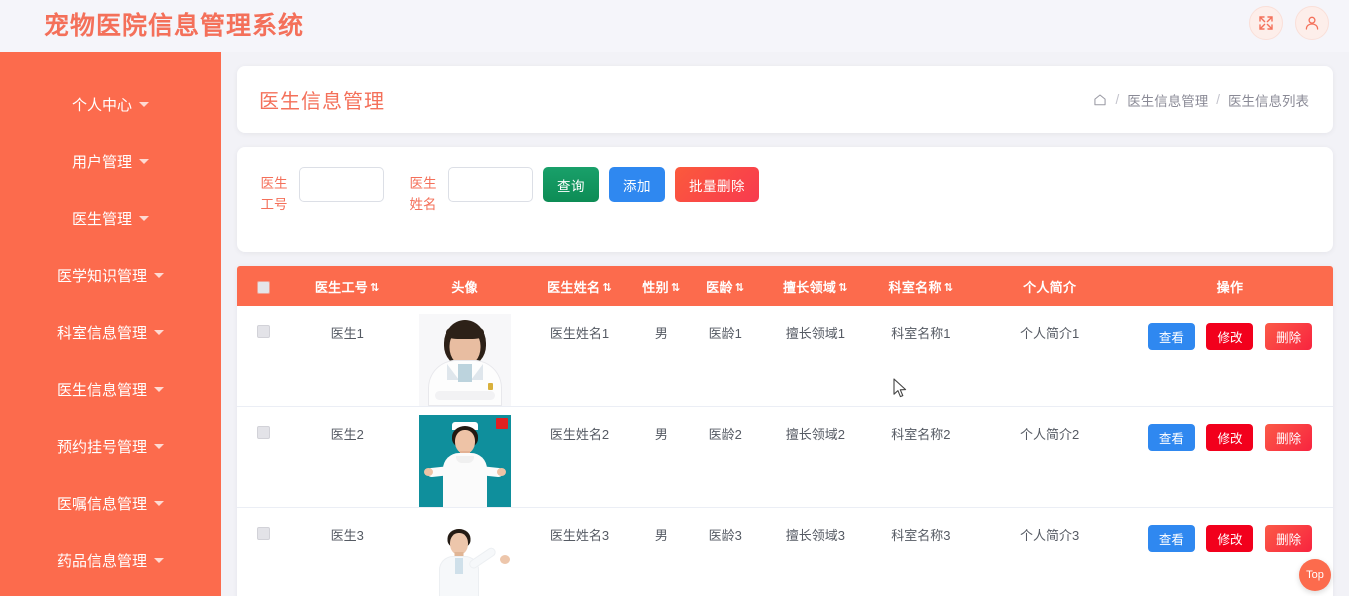  I want to click on doctor-name-field-group: 医生姓名, so click(468, 191).